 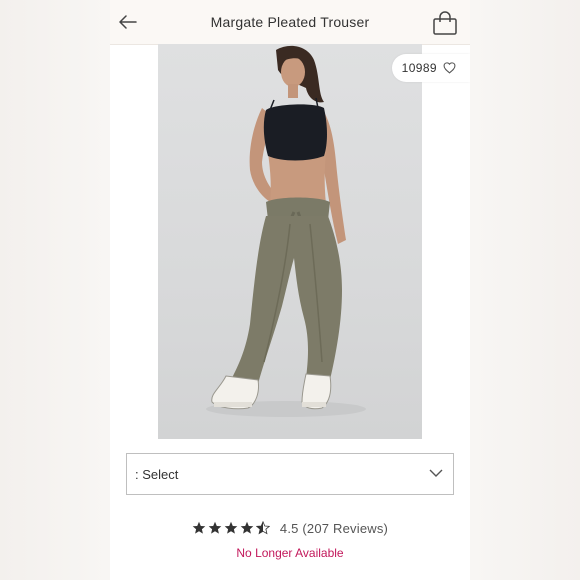 I want to click on rating-row: 4.5 (207 Reviews), so click(x=290, y=528).